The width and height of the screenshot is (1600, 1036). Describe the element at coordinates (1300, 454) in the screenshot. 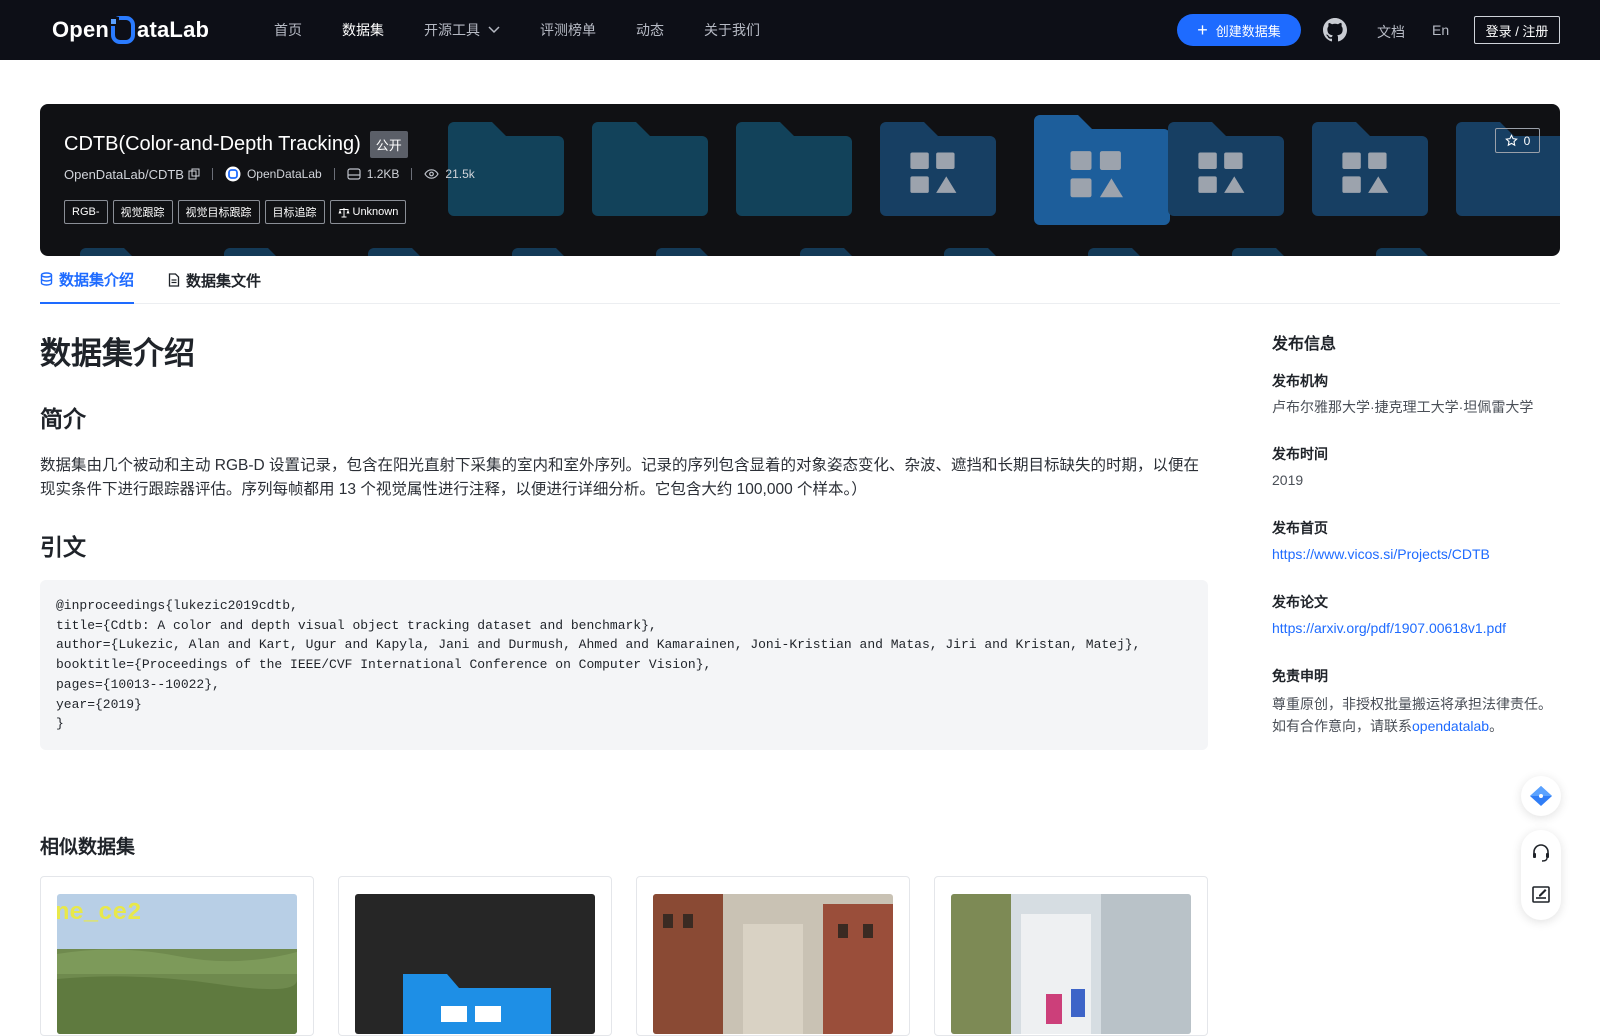

I see `time-label: 发布时间` at that location.